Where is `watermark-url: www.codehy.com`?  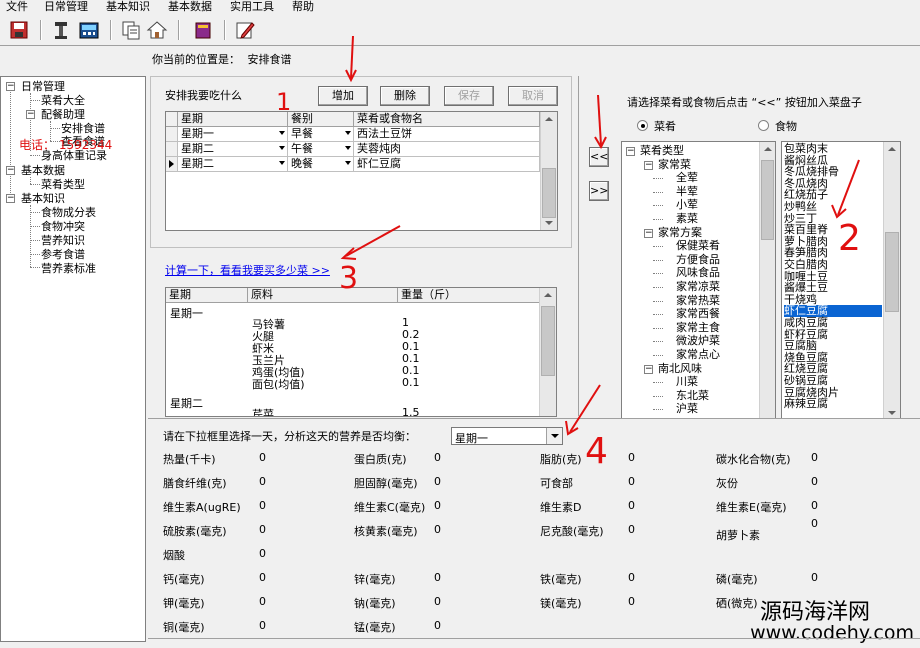 watermark-url: www.codehy.com is located at coordinates (832, 633).